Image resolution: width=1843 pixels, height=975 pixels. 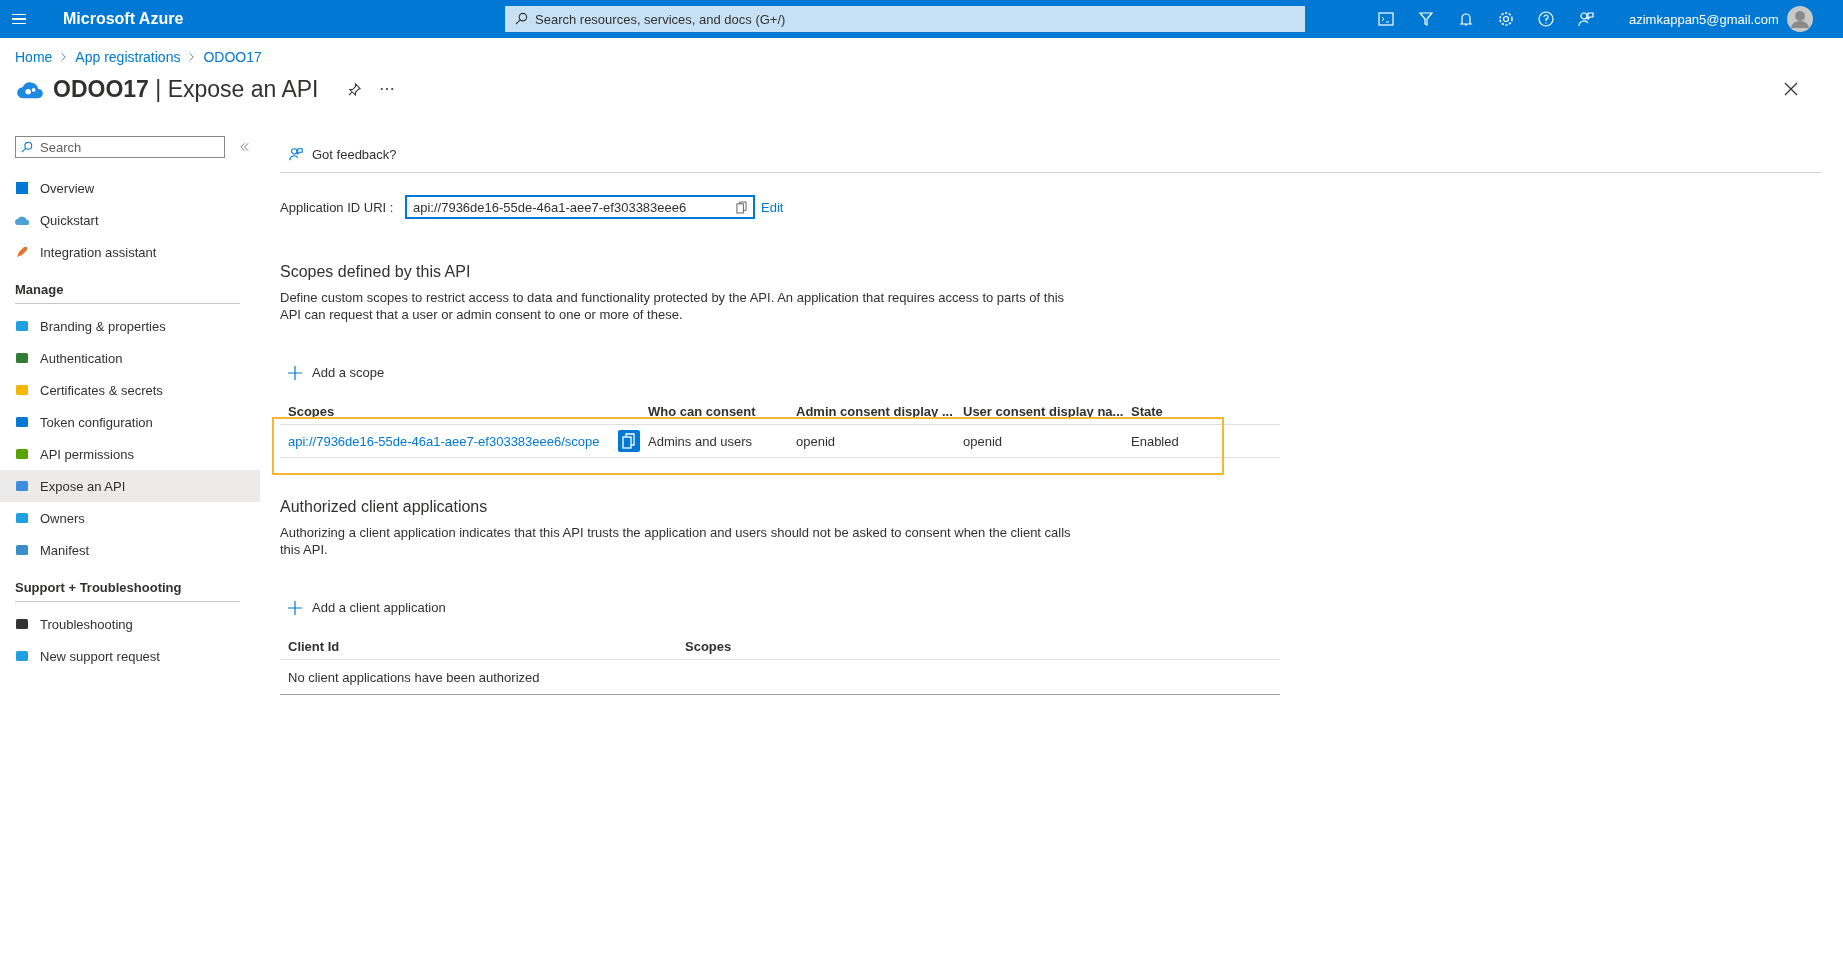 I want to click on sidebar-item: Branding & properties, so click(x=130, y=326).